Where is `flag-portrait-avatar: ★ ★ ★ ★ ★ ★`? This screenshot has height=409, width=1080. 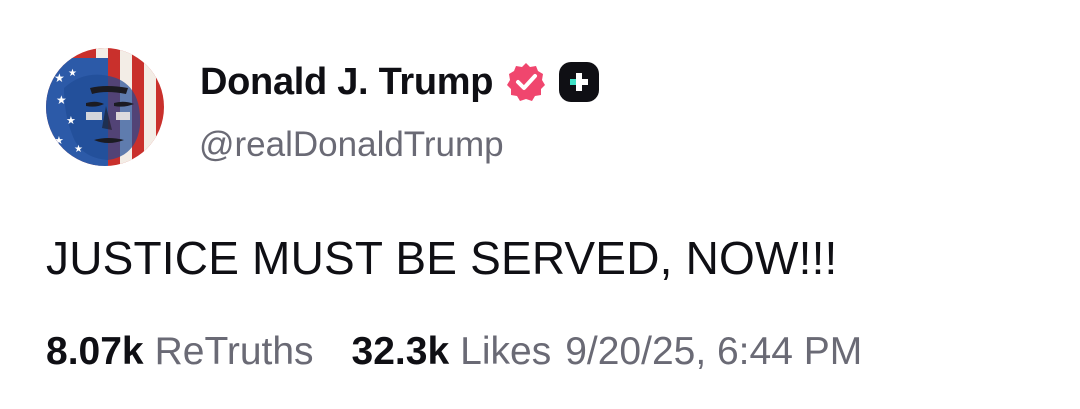
flag-portrait-avatar: ★ ★ ★ ★ ★ ★ is located at coordinates (105, 107).